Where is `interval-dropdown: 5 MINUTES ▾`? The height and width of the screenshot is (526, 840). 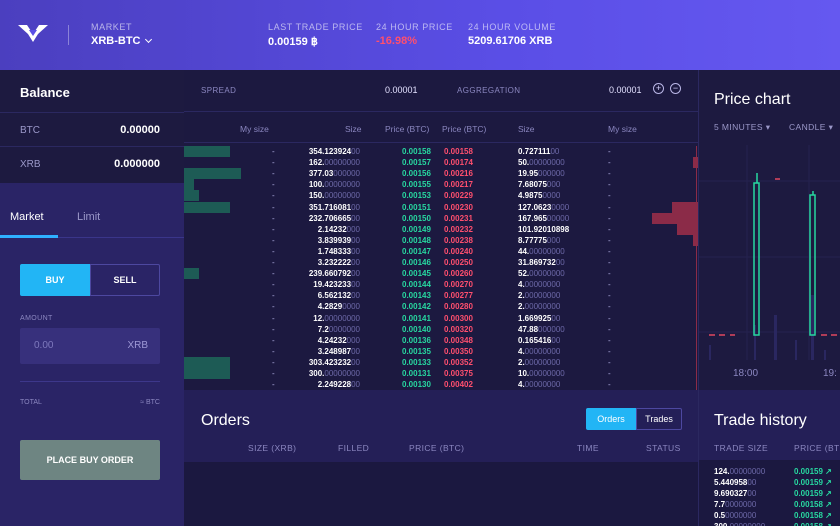
interval-dropdown: 5 MINUTES ▾ is located at coordinates (742, 127).